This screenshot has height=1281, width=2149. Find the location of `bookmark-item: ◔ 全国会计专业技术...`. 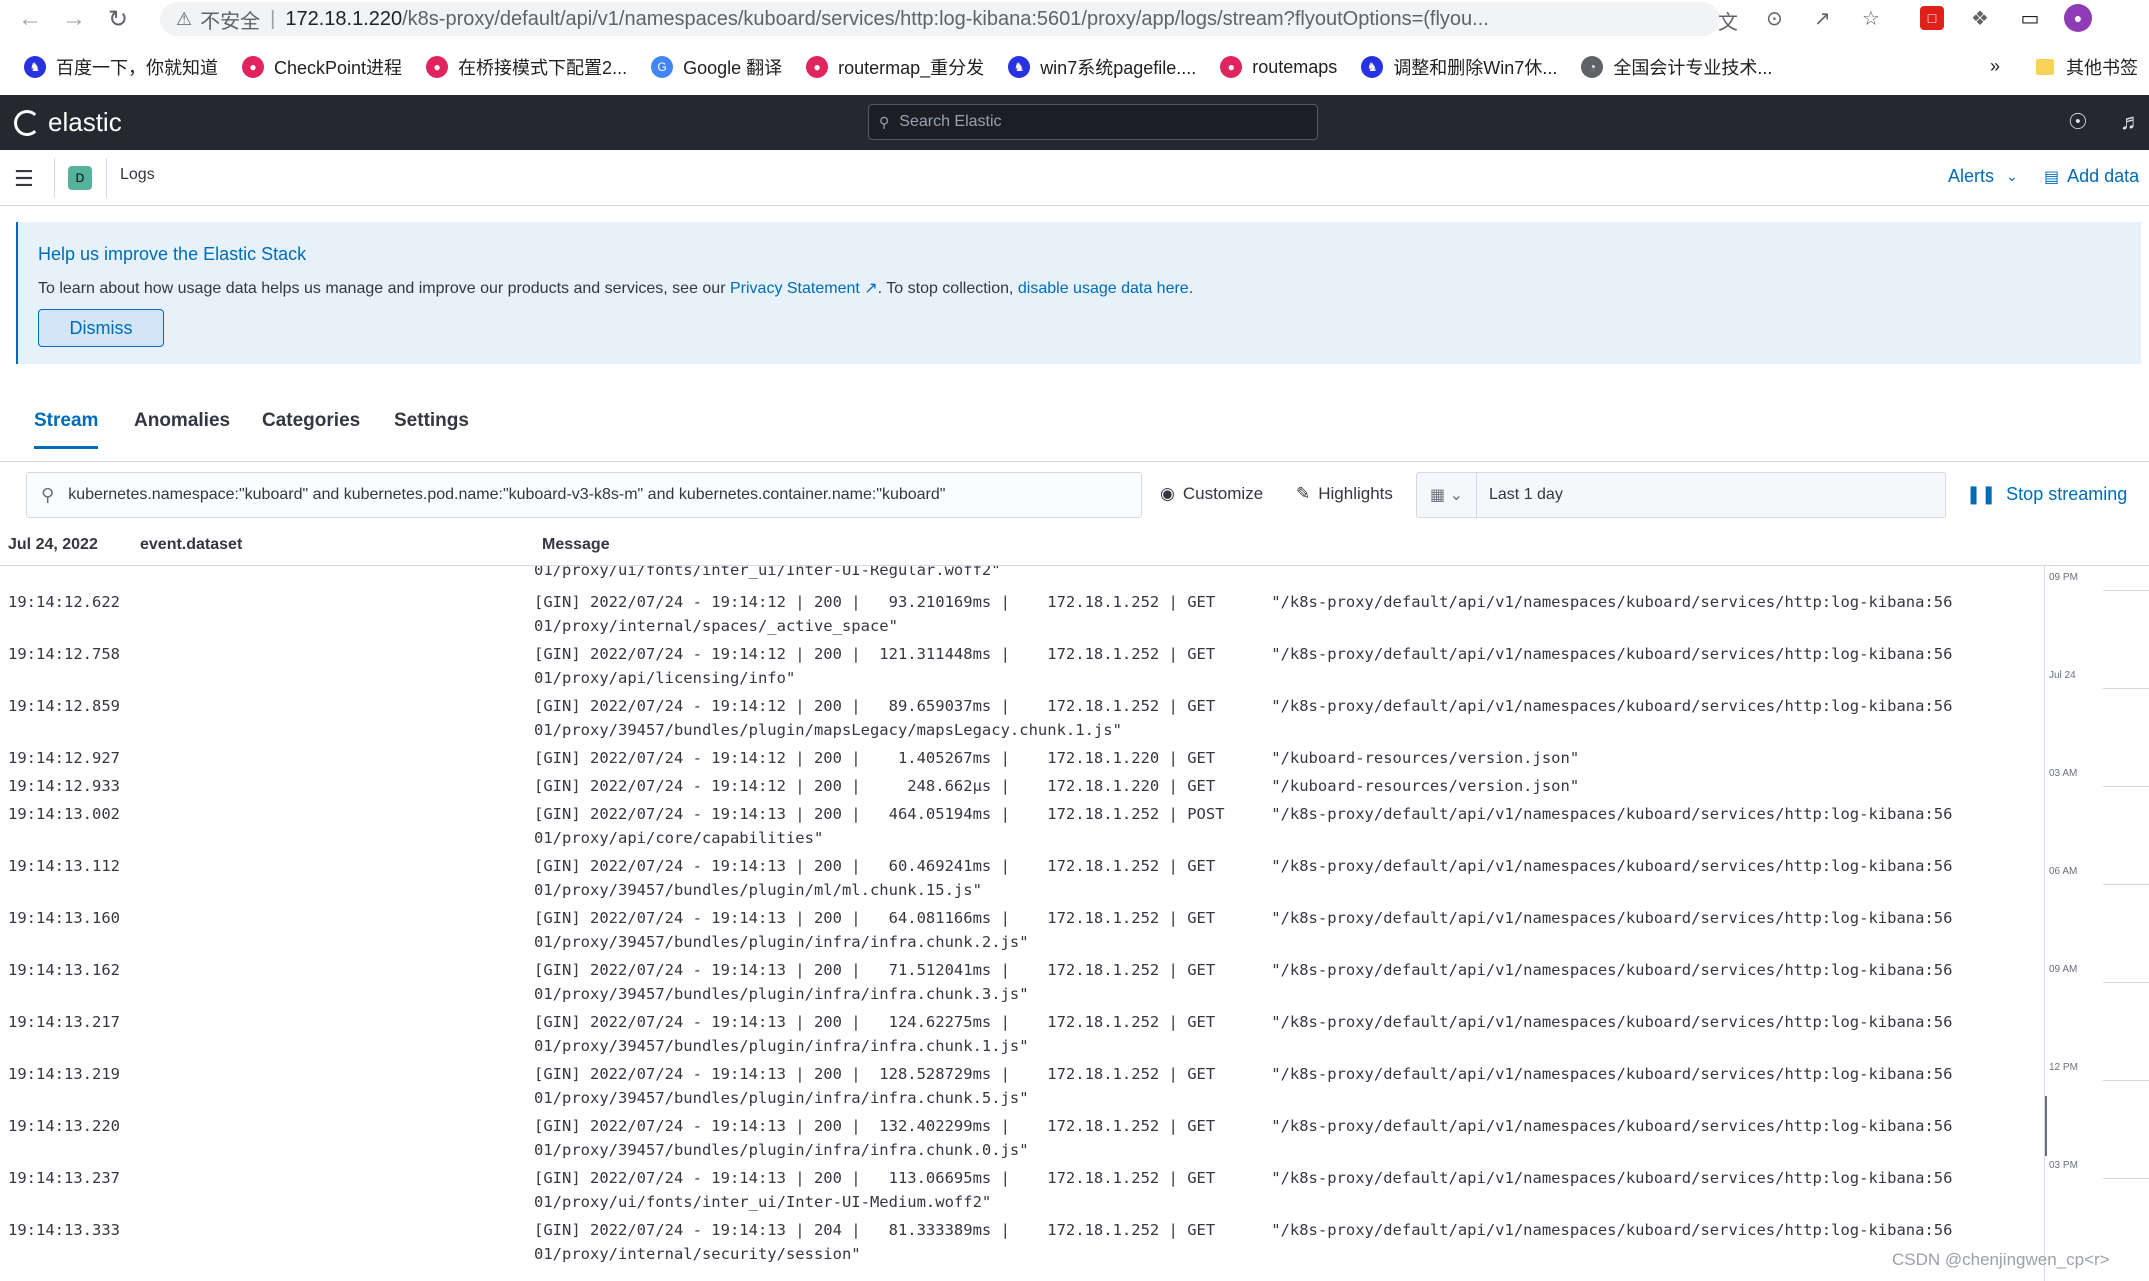

bookmark-item: ◔ 全国会计专业技术... is located at coordinates (1676, 67).